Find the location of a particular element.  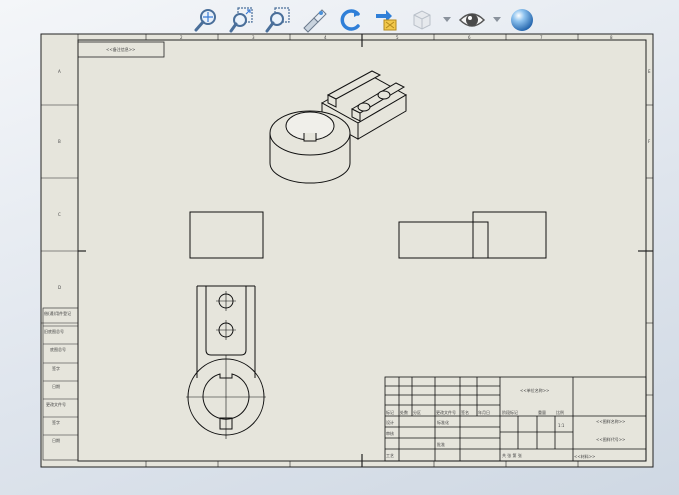

title-role-label: 工艺 is located at coordinates (390, 455).